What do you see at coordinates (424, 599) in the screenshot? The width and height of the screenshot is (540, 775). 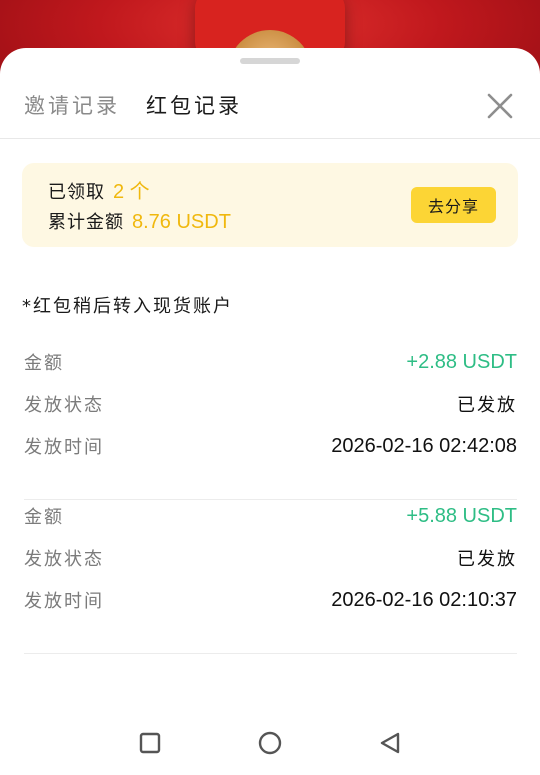 I see `time-value: 2026-02-16 02:10:37` at bounding box center [424, 599].